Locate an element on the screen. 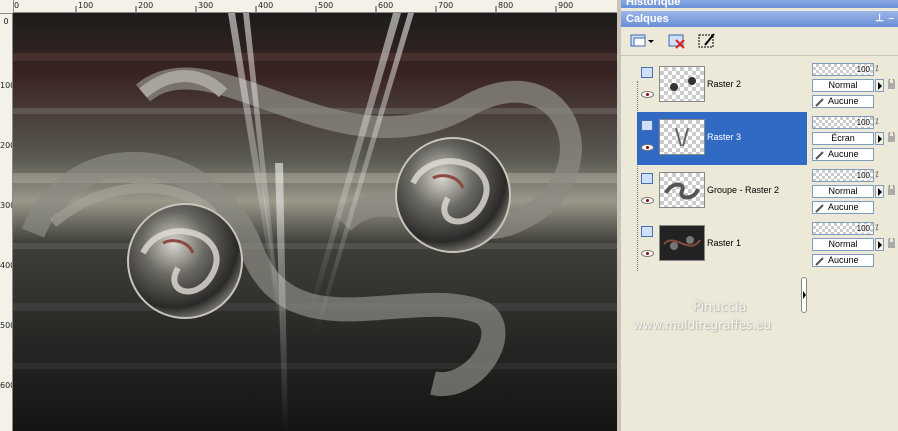  layer-row-raster-2: Raster 2 is located at coordinates (722, 85).